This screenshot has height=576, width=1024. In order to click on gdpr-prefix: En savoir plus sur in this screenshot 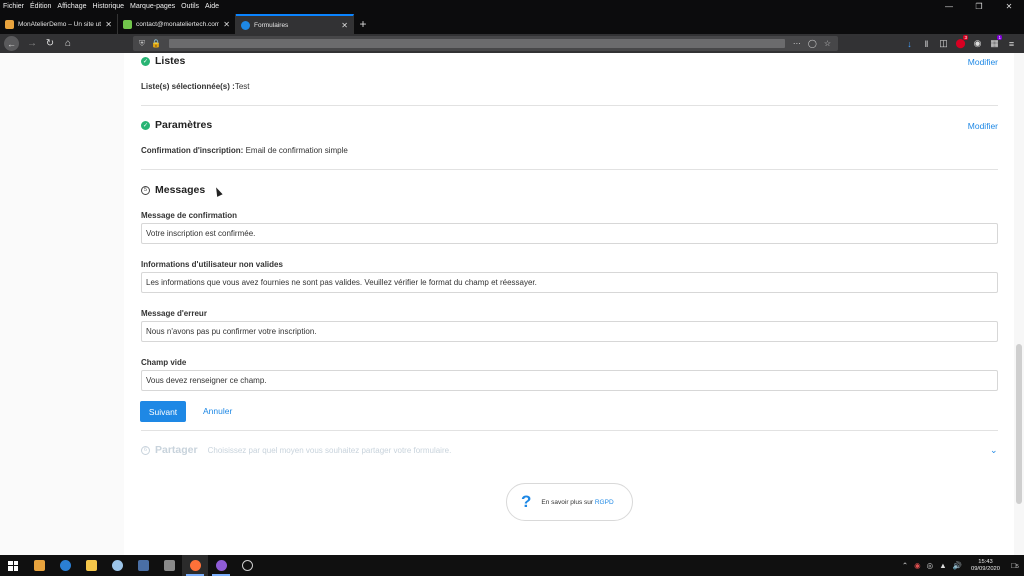, I will do `click(568, 502)`.